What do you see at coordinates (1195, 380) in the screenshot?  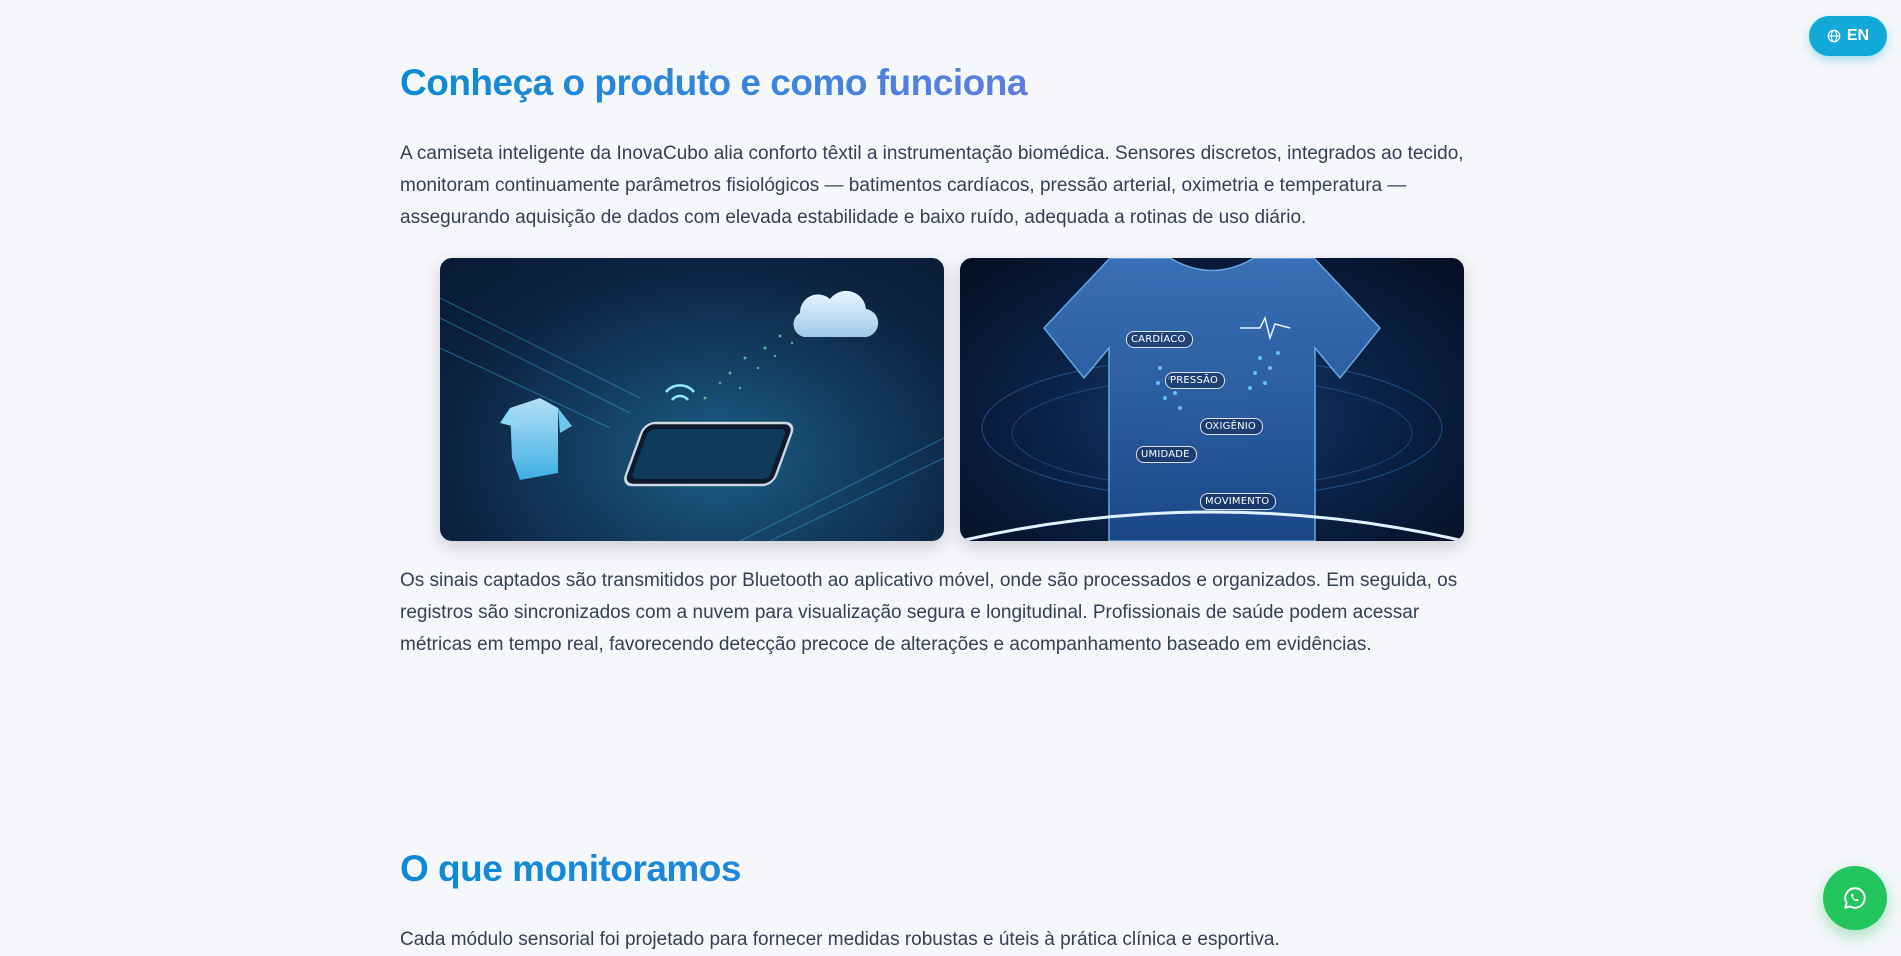 I see `label-pressure: PRESSÃO` at bounding box center [1195, 380].